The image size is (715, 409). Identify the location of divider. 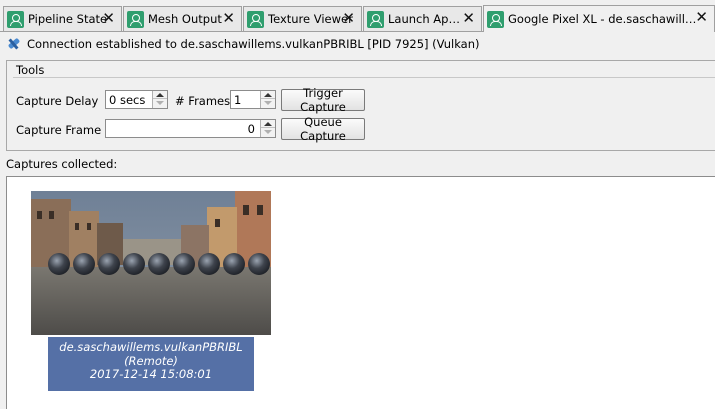
(364, 77).